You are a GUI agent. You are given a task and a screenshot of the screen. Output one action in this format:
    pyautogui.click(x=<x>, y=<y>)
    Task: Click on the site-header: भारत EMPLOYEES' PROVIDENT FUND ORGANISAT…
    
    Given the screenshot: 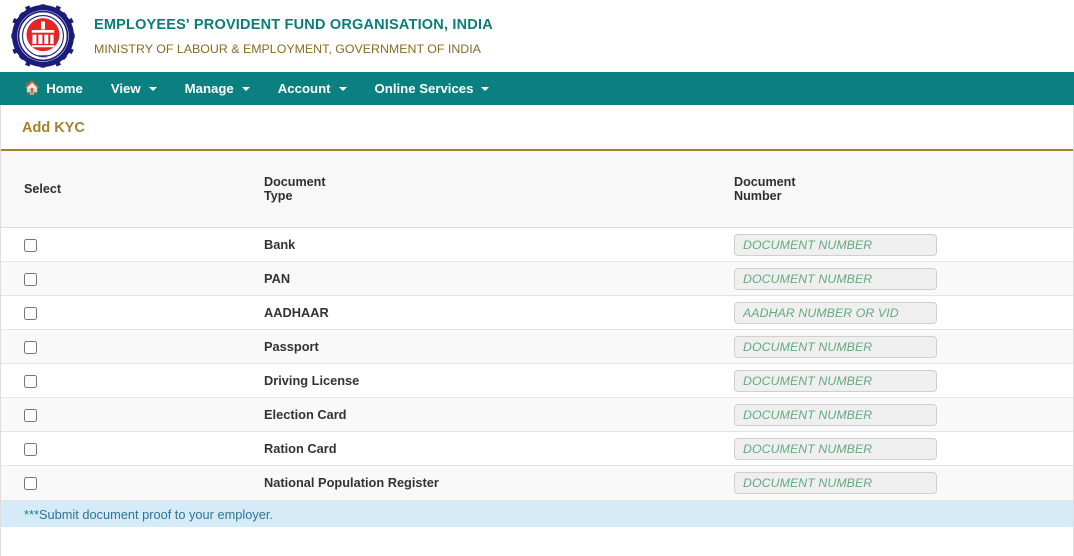 What is the action you would take?
    pyautogui.click(x=537, y=36)
    